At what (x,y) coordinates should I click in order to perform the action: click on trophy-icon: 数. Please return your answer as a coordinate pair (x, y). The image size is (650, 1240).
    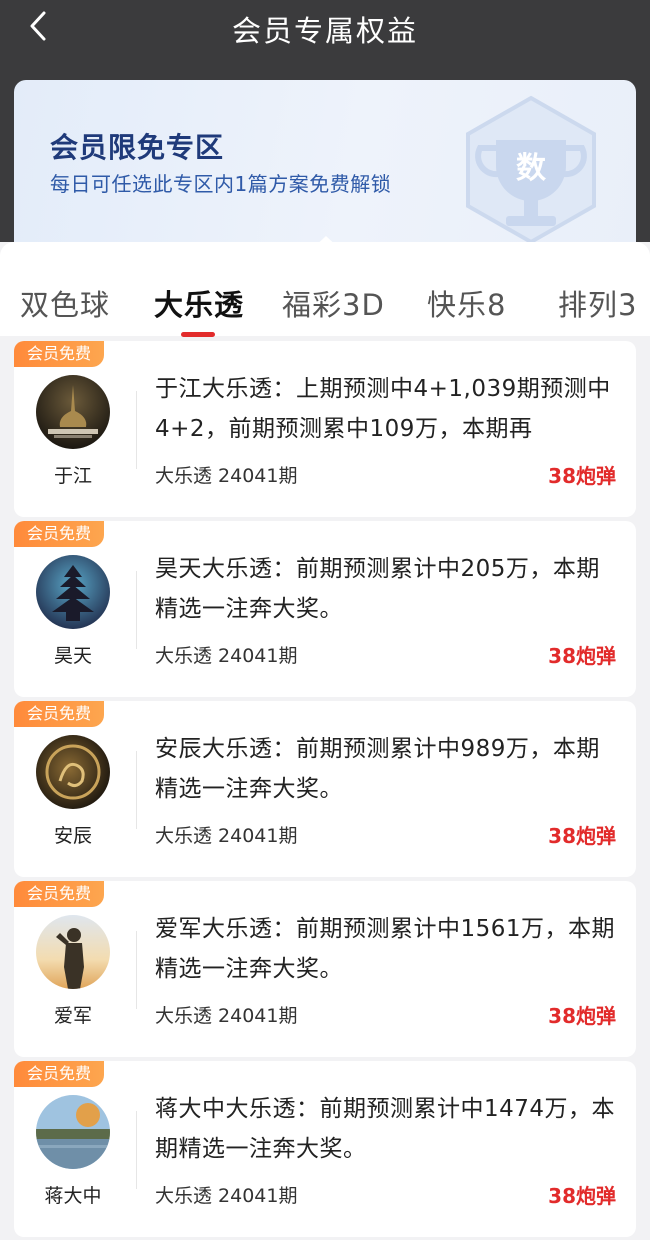
    Looking at the image, I should click on (531, 170).